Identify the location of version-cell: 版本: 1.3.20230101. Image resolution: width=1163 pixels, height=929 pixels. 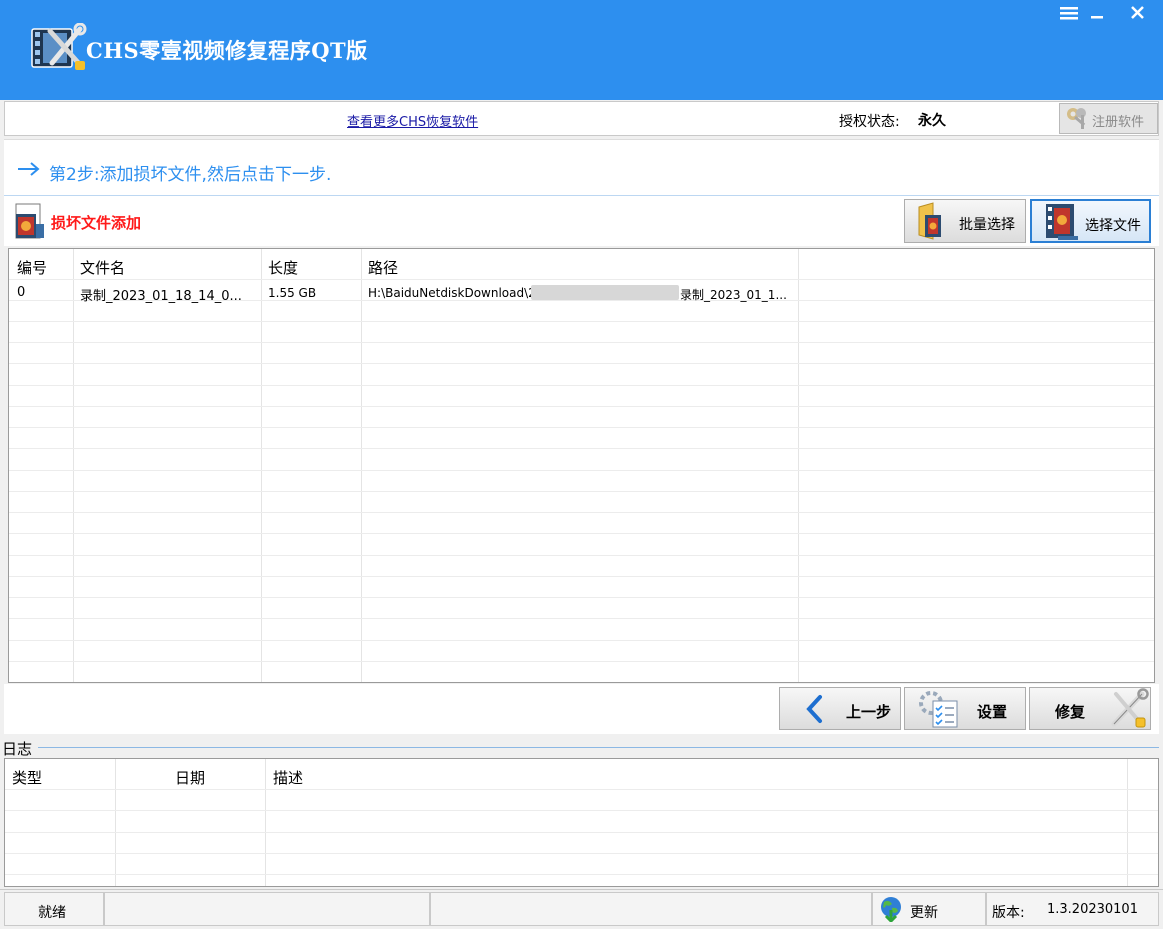
(1072, 909).